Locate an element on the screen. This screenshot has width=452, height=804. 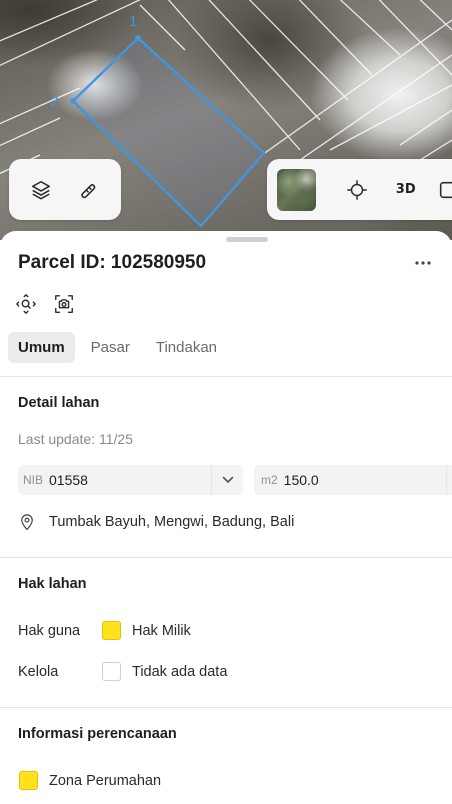
layers-button is located at coordinates (41, 190).